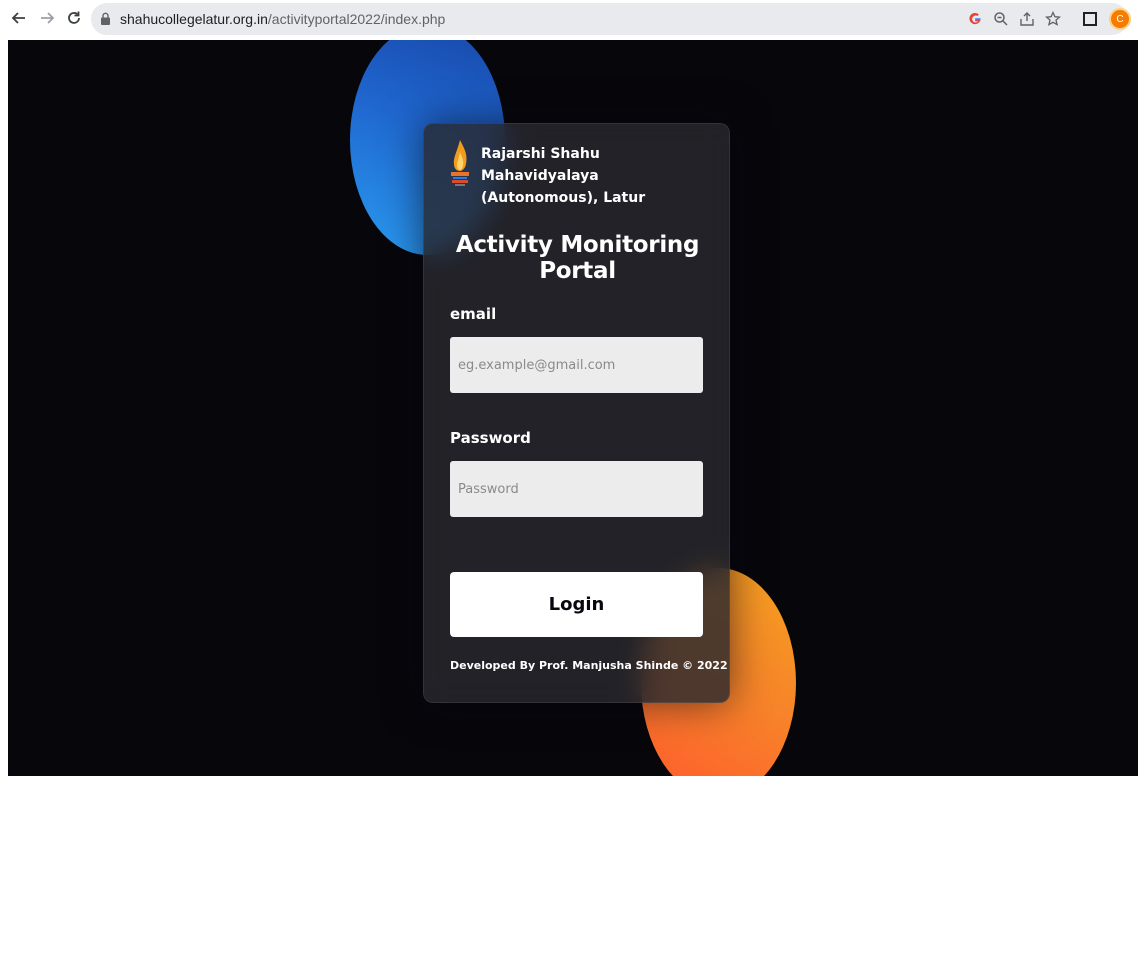 The image size is (1138, 976). What do you see at coordinates (1120, 19) in the screenshot?
I see `profile-avatar: C` at bounding box center [1120, 19].